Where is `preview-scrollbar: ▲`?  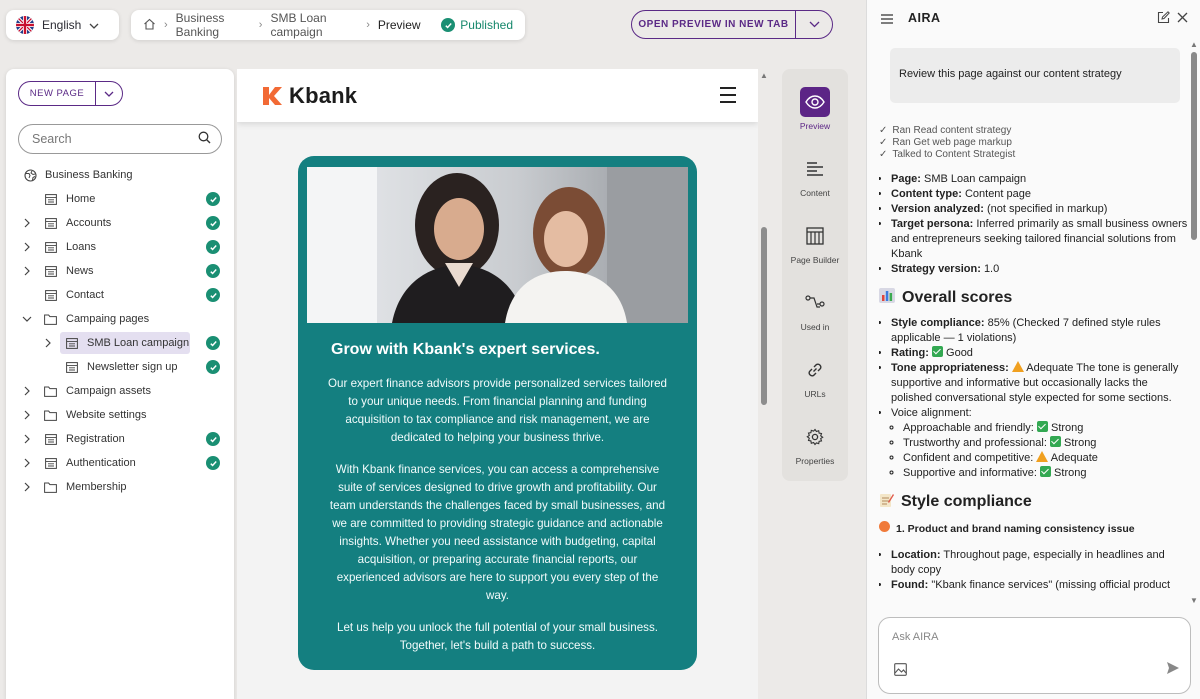 preview-scrollbar: ▲ is located at coordinates (764, 384).